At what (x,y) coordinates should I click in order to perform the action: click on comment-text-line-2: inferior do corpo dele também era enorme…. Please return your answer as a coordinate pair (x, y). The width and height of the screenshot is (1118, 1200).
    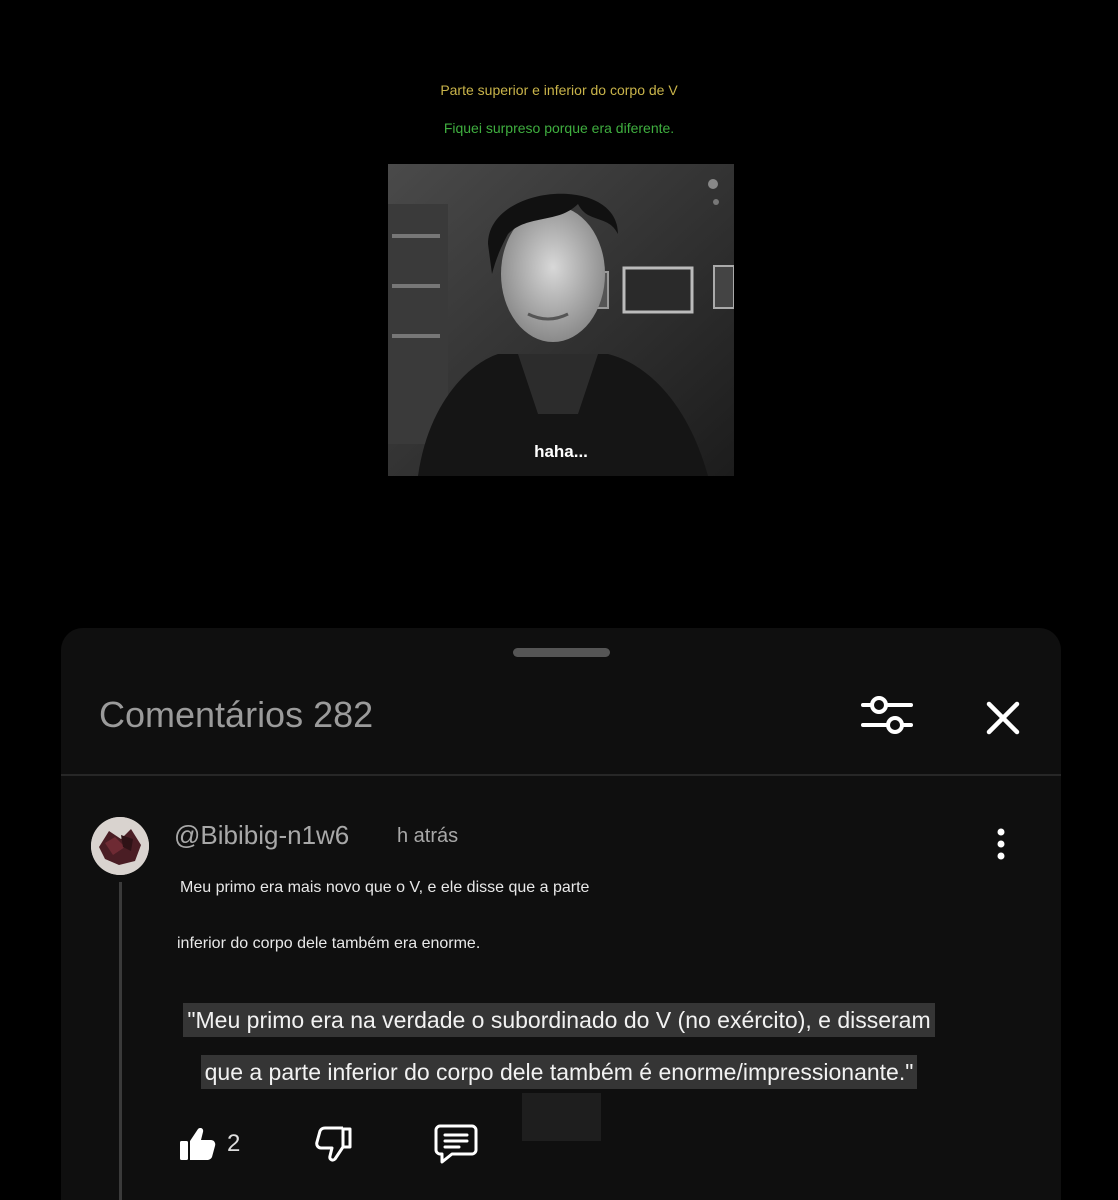
    Looking at the image, I should click on (329, 943).